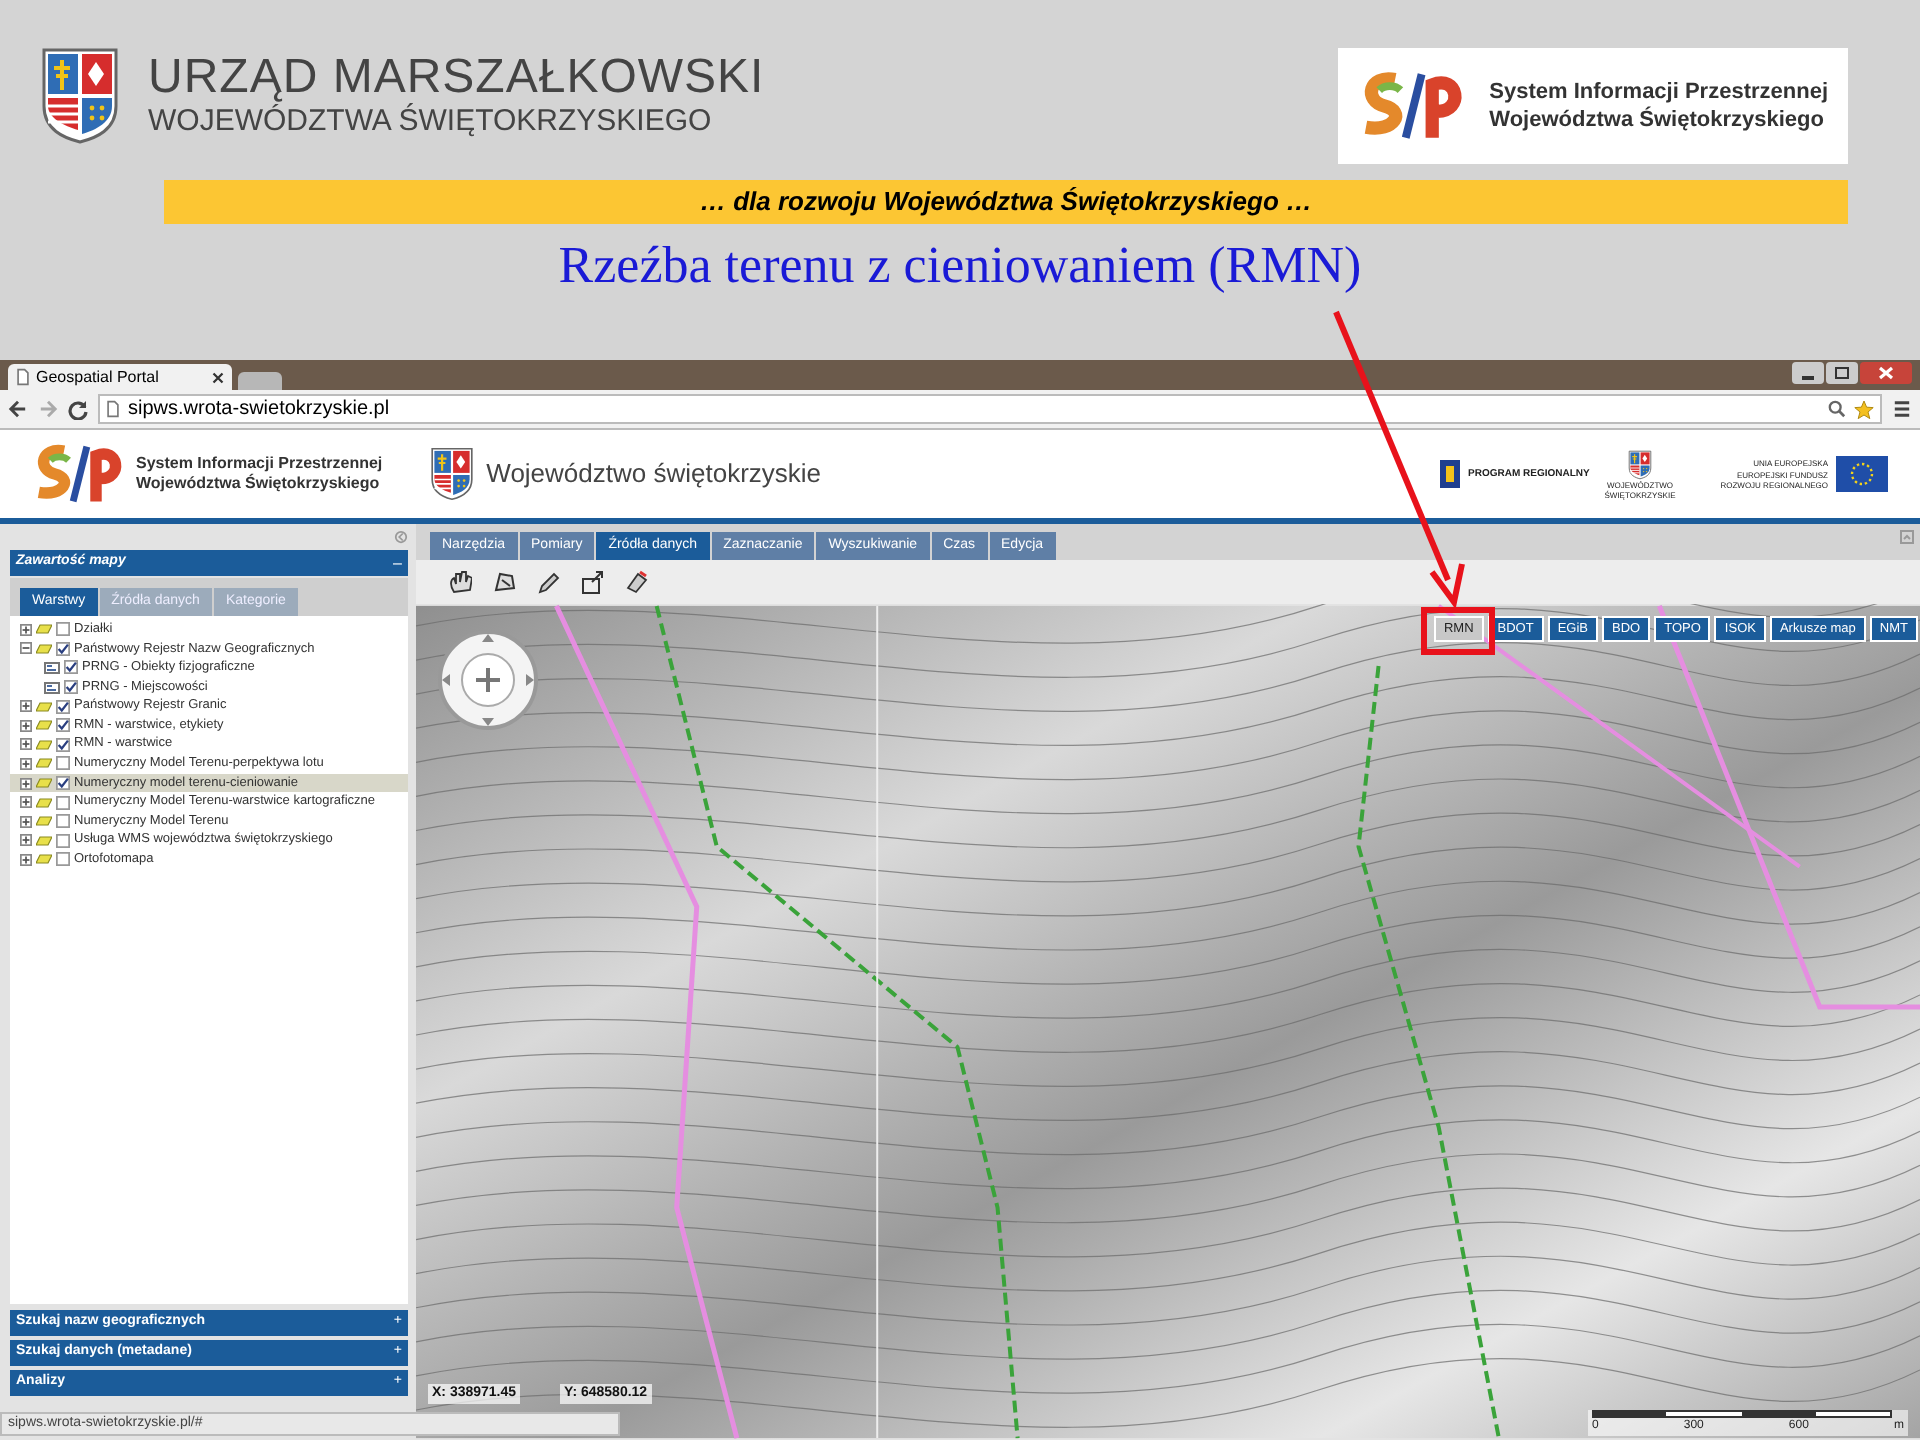 The image size is (1920, 1440). I want to click on menu-icon, so click(1902, 409).